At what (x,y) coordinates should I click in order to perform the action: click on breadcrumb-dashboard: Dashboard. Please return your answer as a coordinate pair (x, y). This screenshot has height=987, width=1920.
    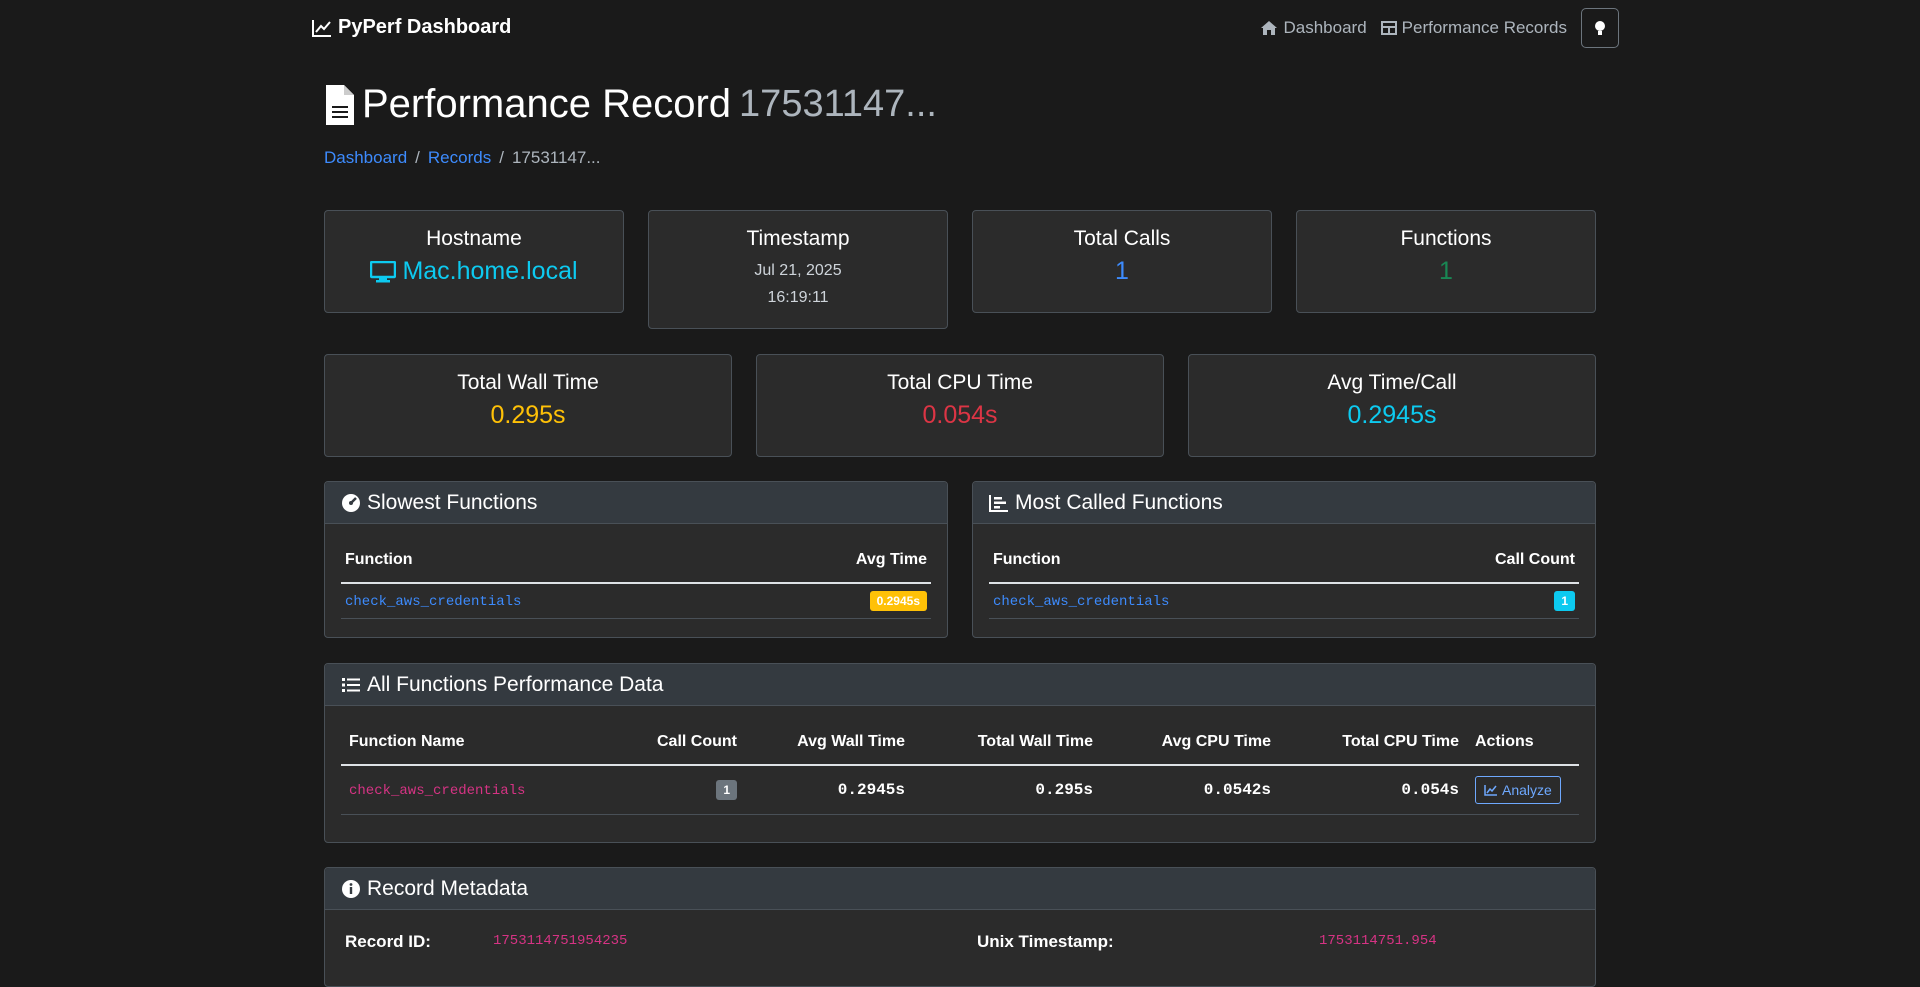
    Looking at the image, I should click on (365, 158).